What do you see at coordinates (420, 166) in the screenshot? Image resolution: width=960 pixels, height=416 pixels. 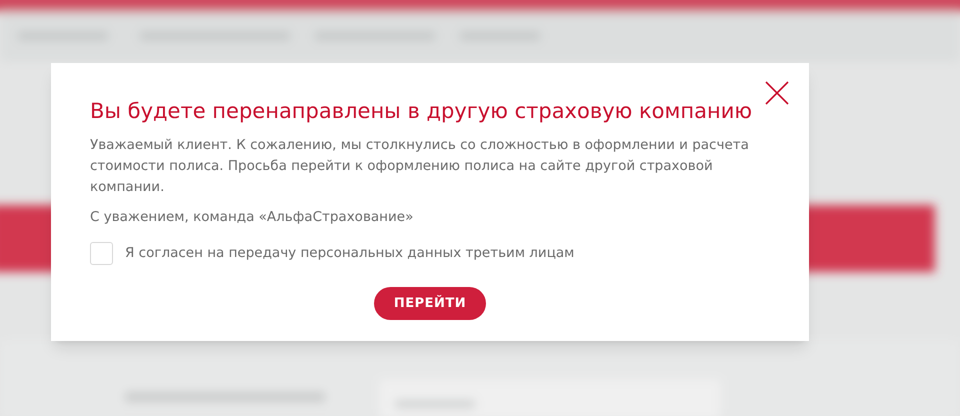 I see `dialog-message: Уважаемый клиент. К сожалению, мы столкнулись со сложностью в оформлении и расчета стоимости полиса. Просьба перейти к оформлению полиса на сайте другой страховой компании.` at bounding box center [420, 166].